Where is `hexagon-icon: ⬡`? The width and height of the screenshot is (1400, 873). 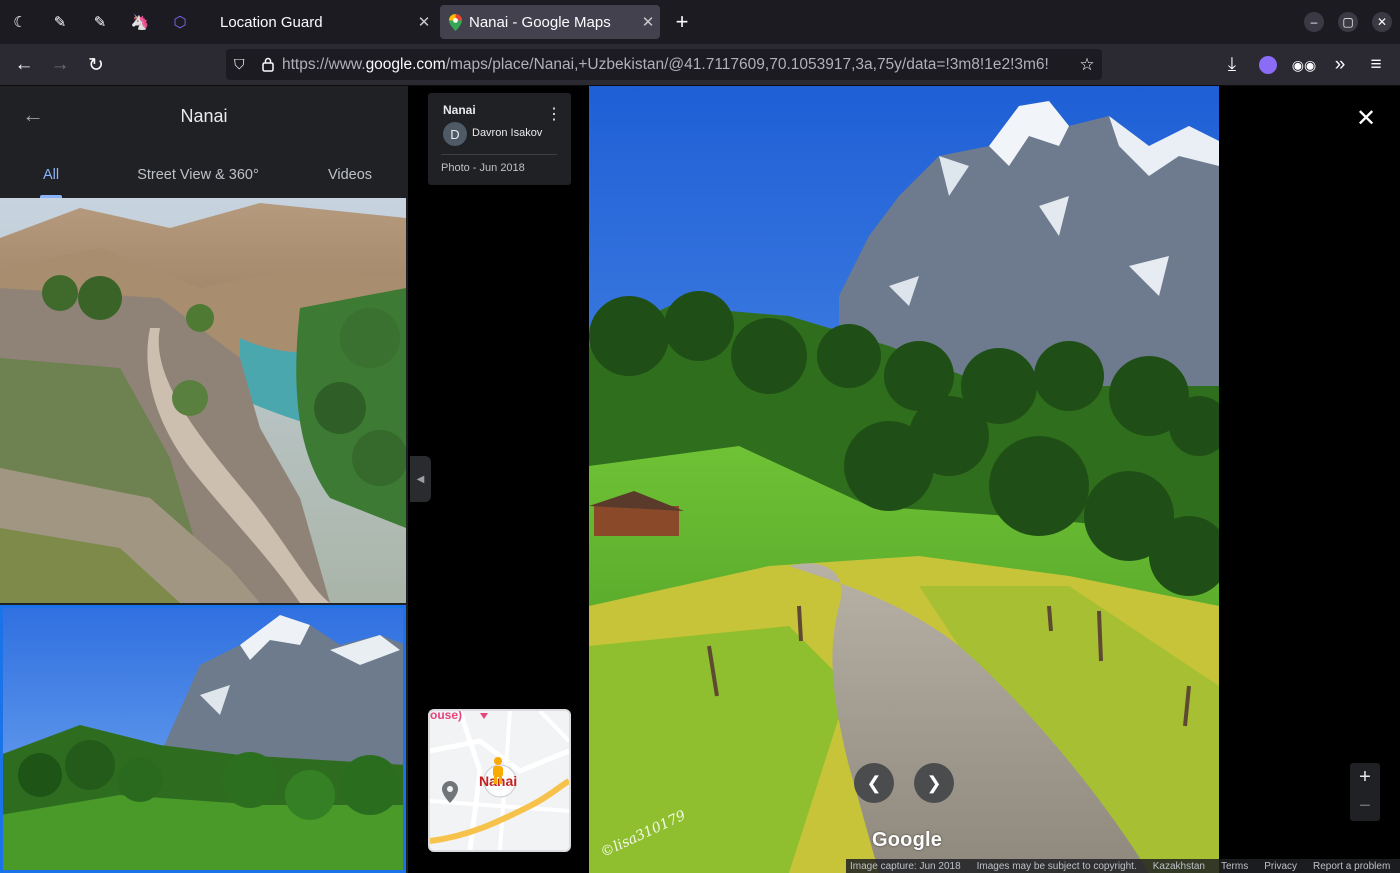
hexagon-icon: ⬡ is located at coordinates (180, 22).